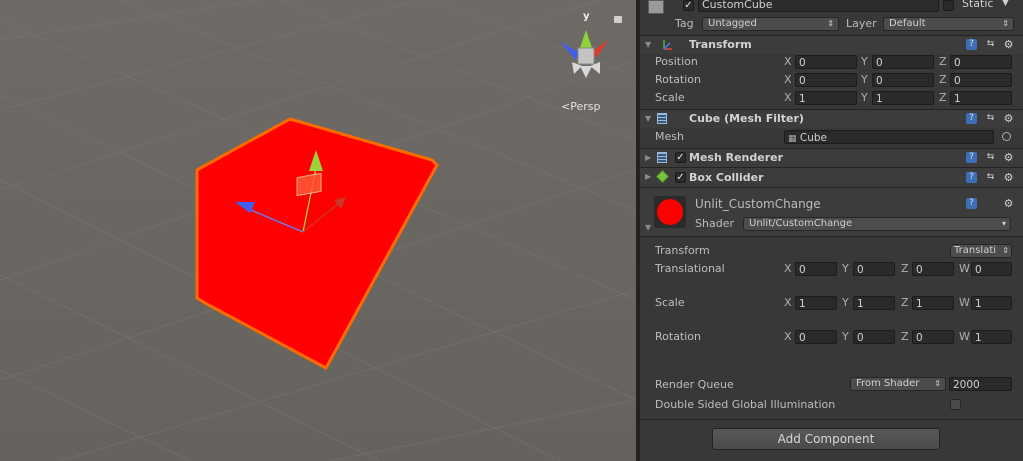  I want to click on rotation-vec-w-field: 1, so click(991, 337).